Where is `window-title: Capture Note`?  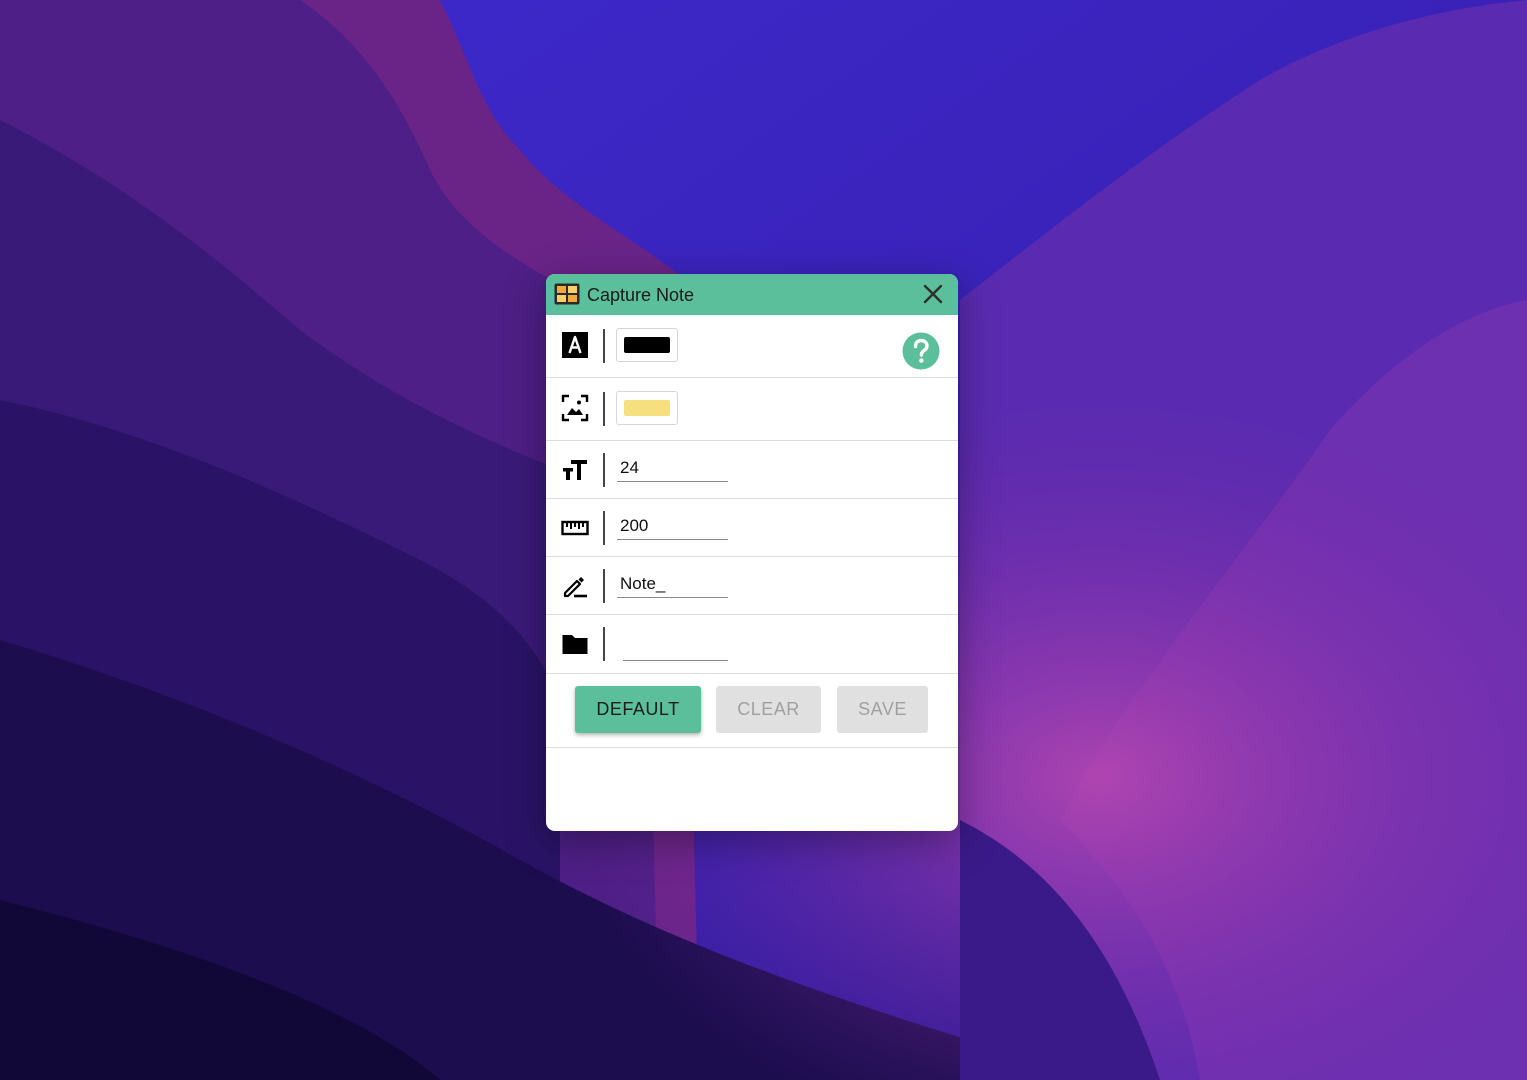
window-title: Capture Note is located at coordinates (641, 295).